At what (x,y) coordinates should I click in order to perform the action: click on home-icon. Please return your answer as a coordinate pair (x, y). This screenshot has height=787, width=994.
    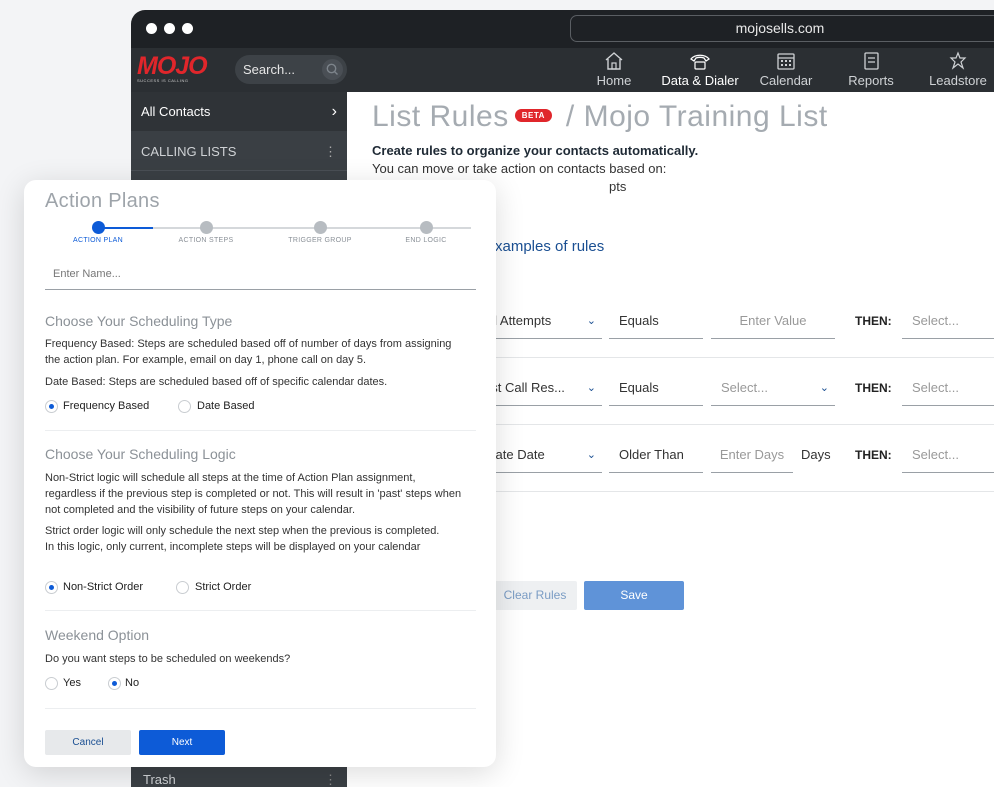
    Looking at the image, I should click on (614, 61).